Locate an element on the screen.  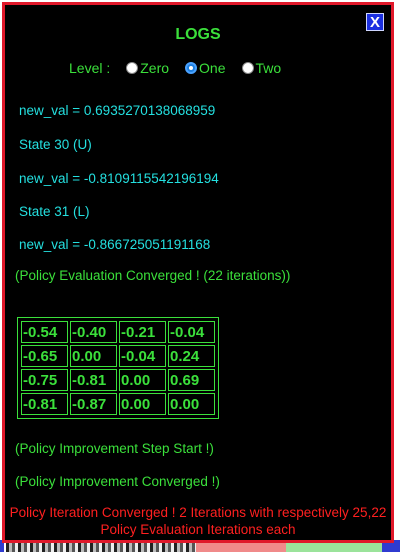
log-line: new_val = -0.8109115542196194 is located at coordinates (119, 178).